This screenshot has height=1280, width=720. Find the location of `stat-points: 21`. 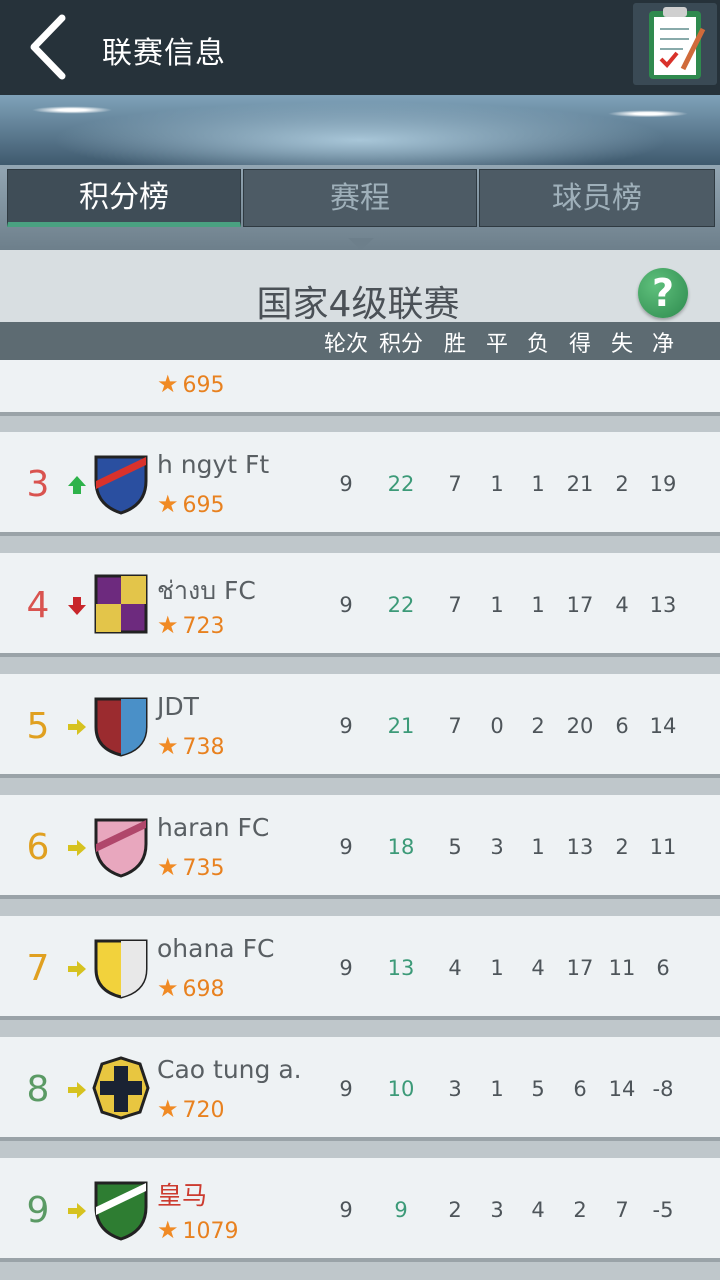

stat-points: 21 is located at coordinates (401, 726).